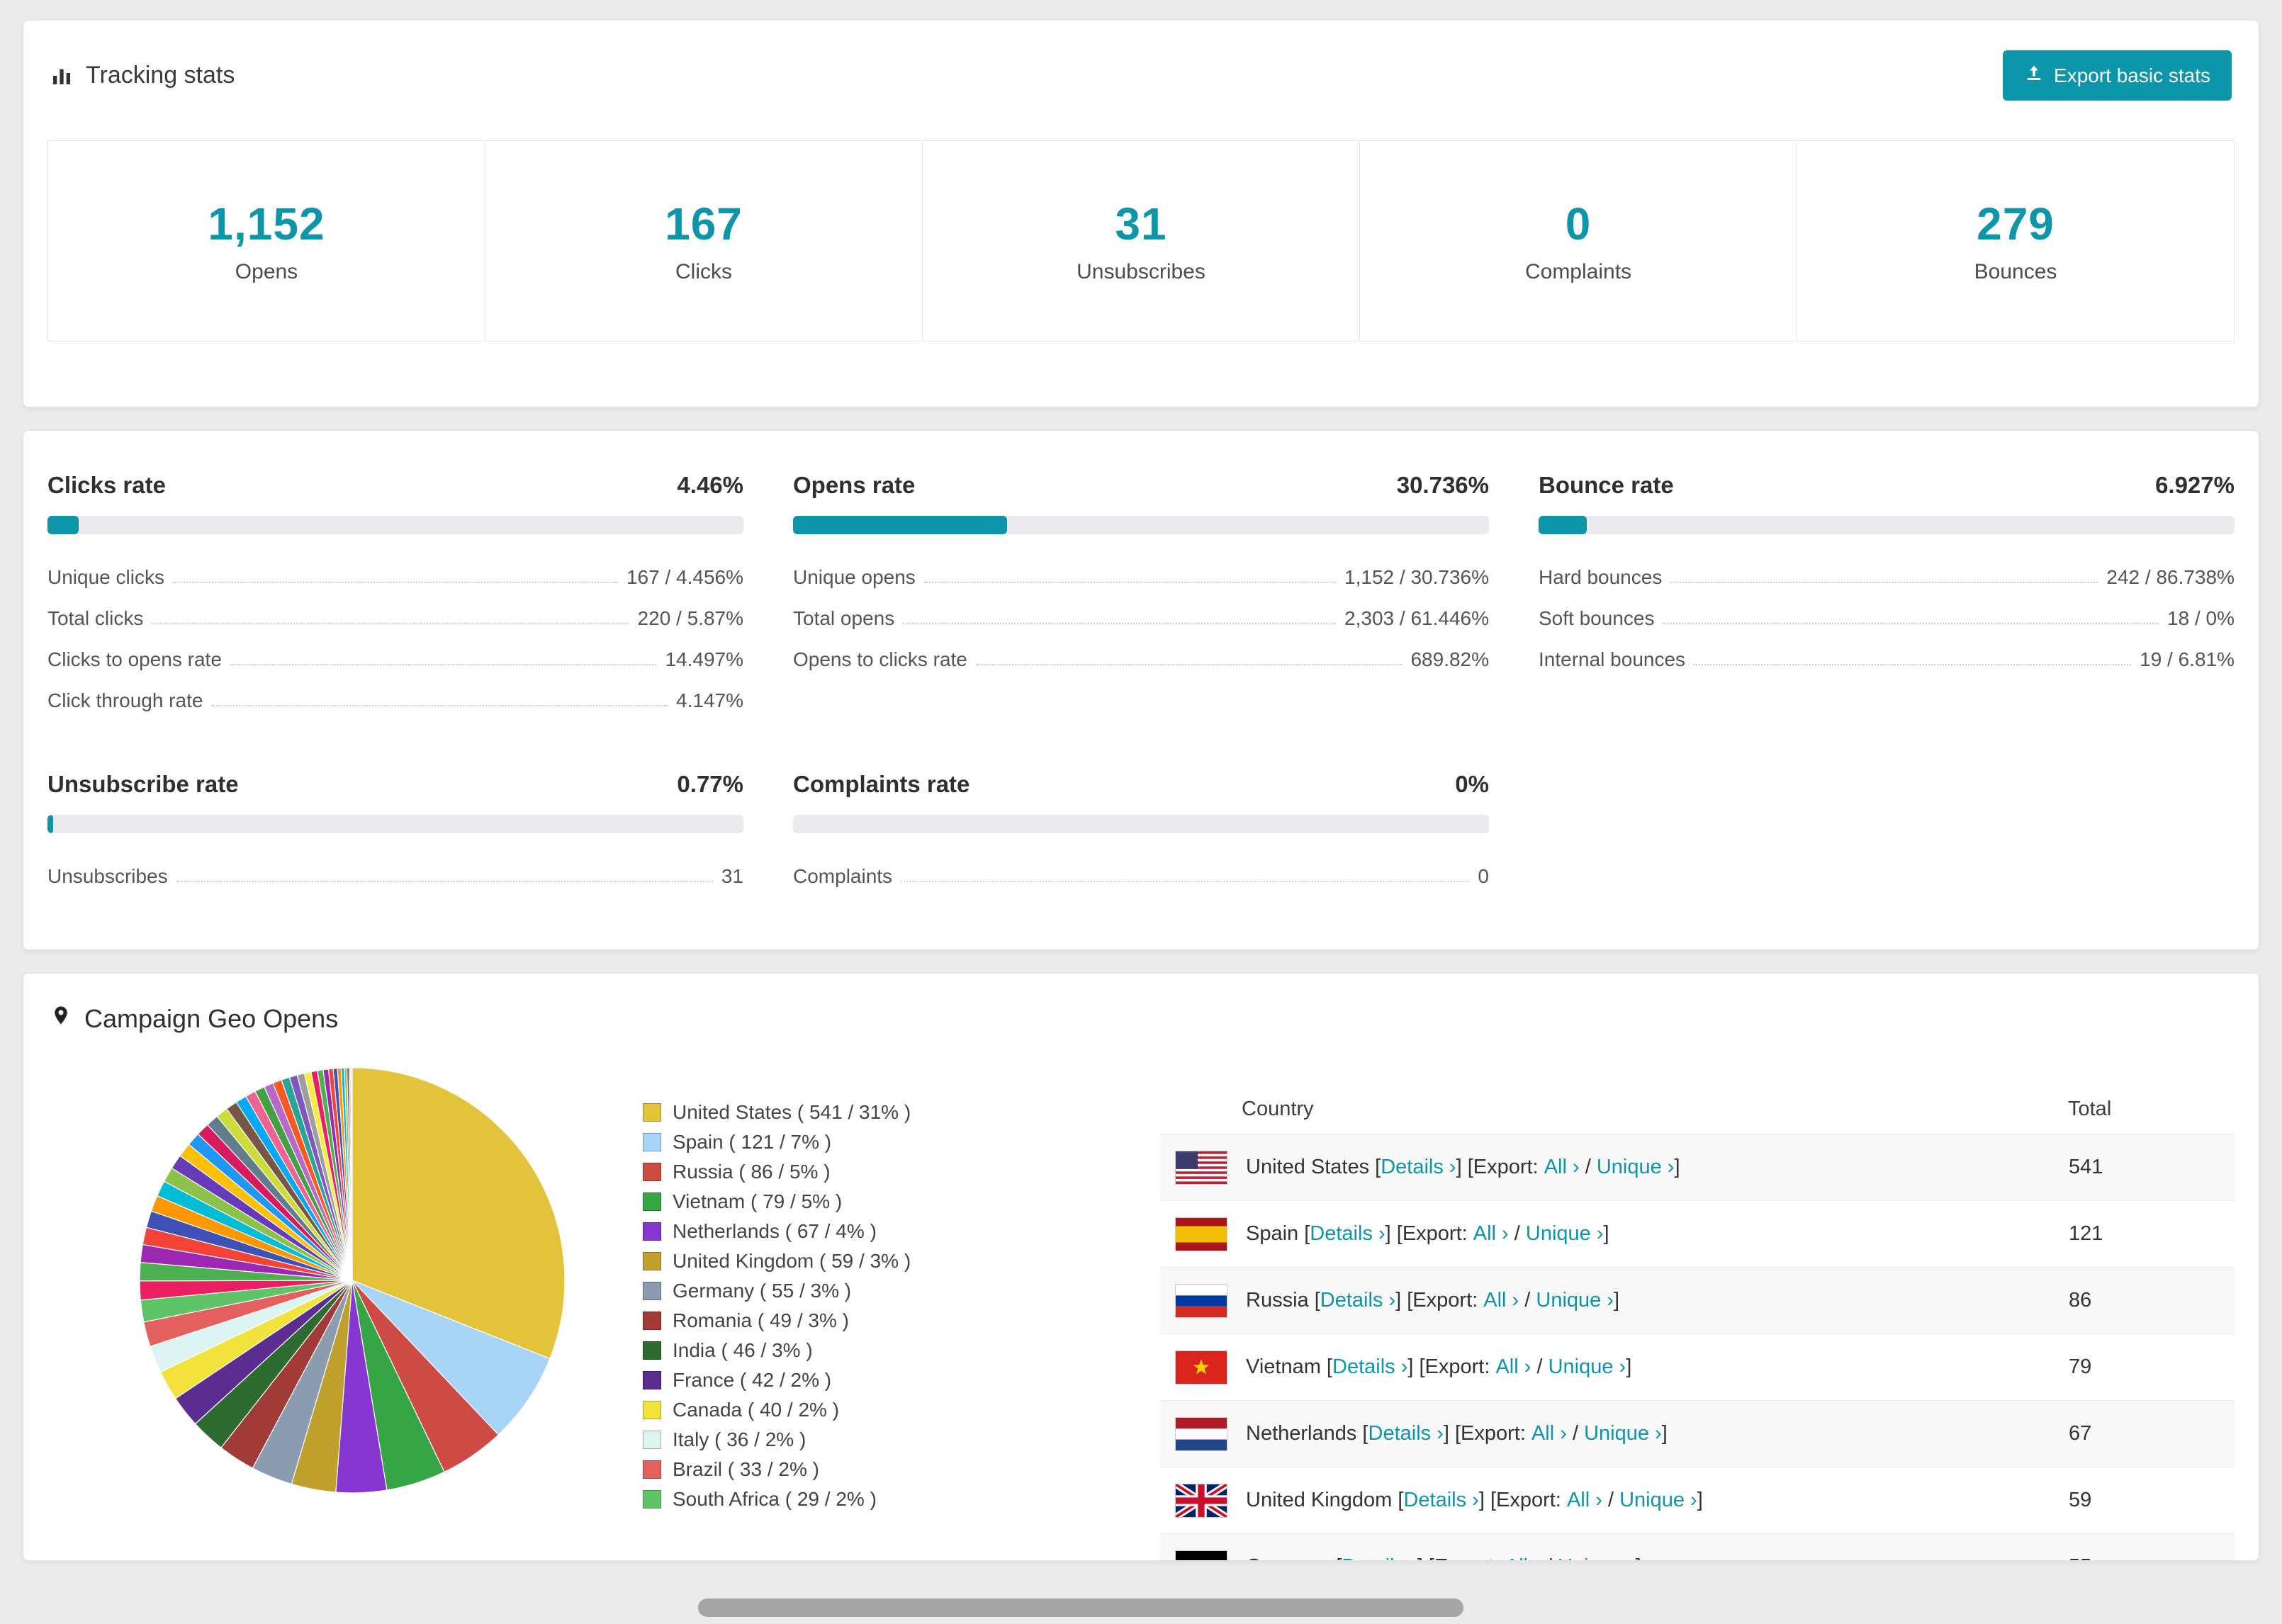  I want to click on legend-item-romania: Romania ( 49 / 3% ), so click(841, 1321).